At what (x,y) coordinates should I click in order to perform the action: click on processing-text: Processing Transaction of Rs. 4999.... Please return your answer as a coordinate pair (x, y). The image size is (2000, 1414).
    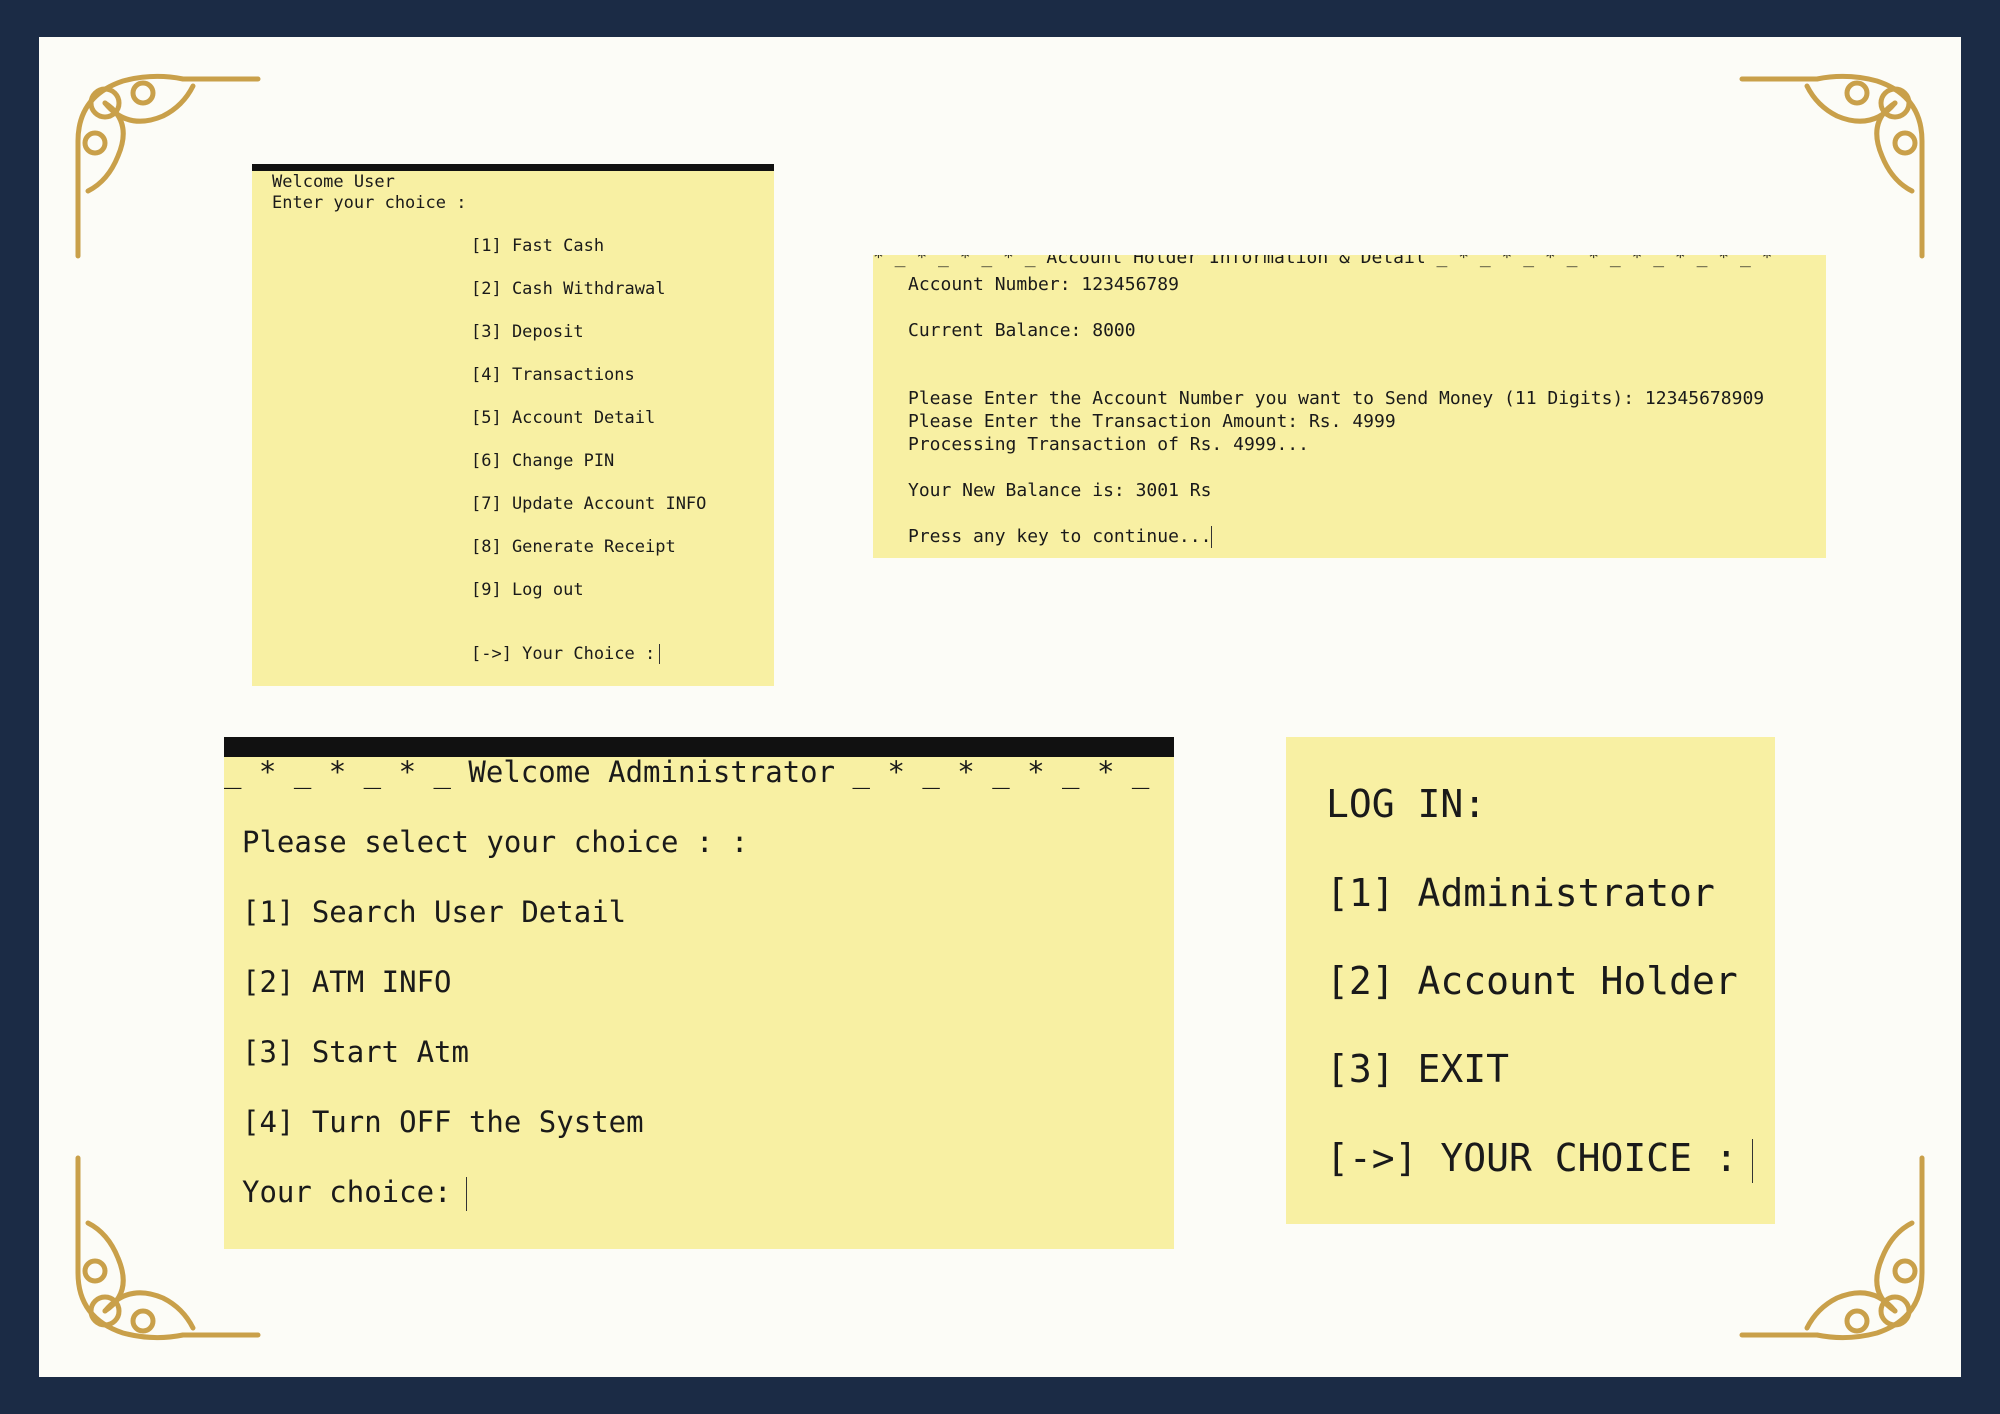
    Looking at the image, I should click on (1108, 444).